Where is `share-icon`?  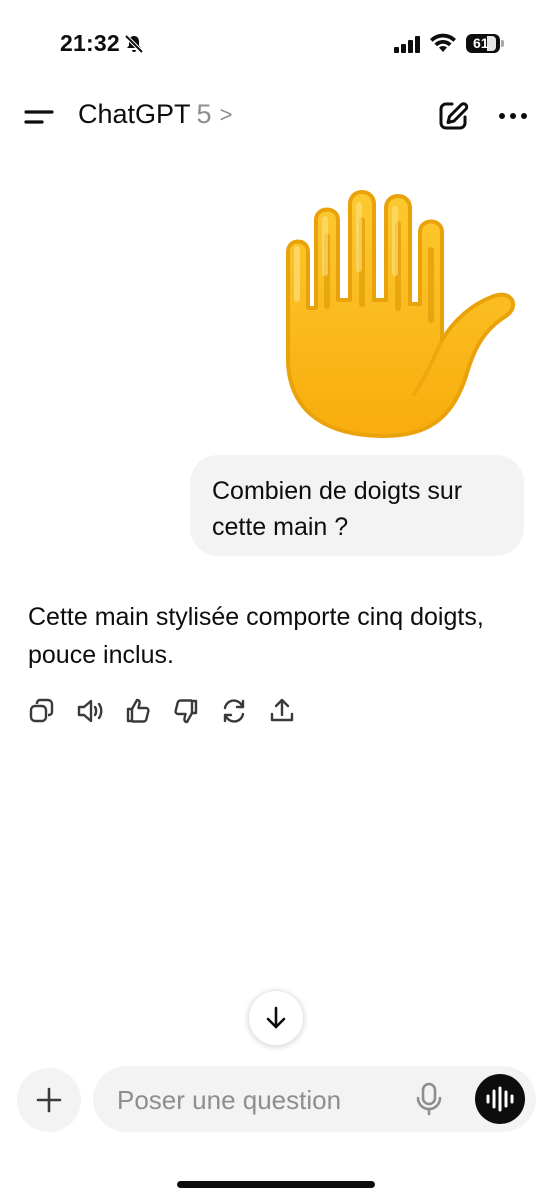
share-icon is located at coordinates (282, 710).